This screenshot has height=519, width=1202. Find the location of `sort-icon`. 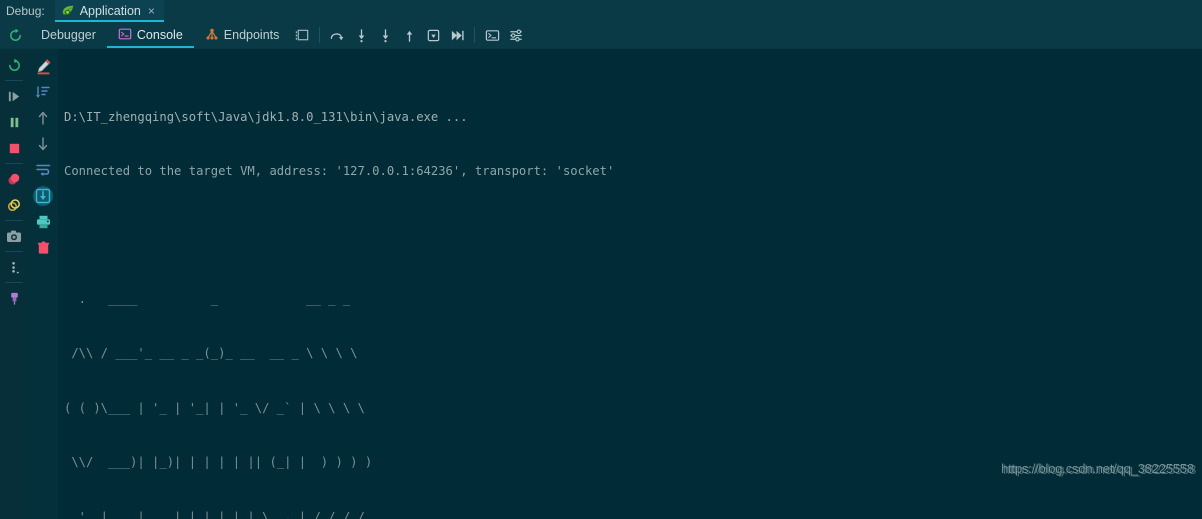

sort-icon is located at coordinates (43, 92).